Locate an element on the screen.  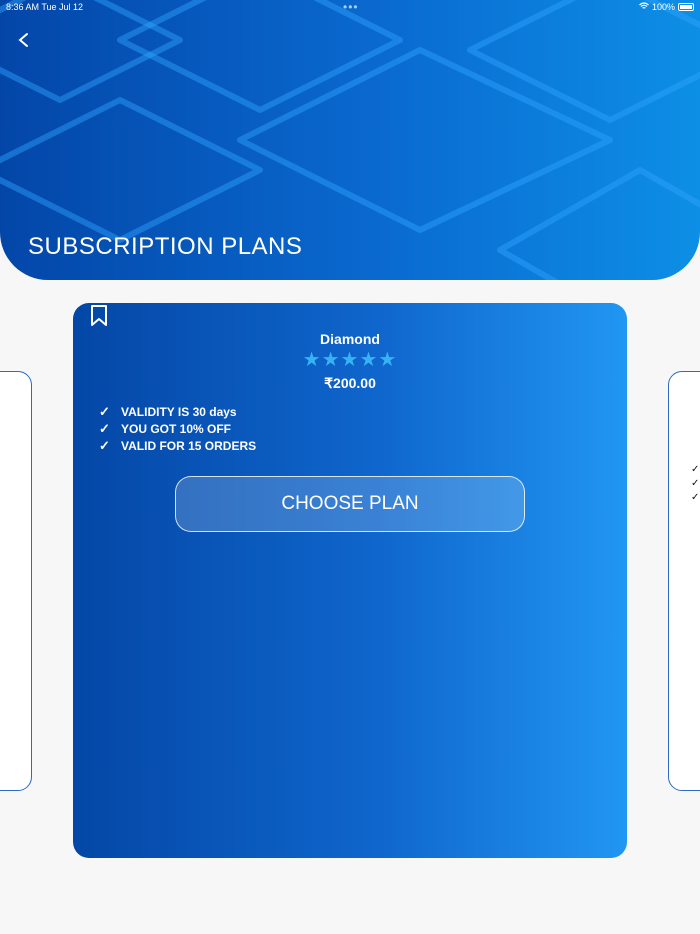
wifi-icon is located at coordinates (644, 7).